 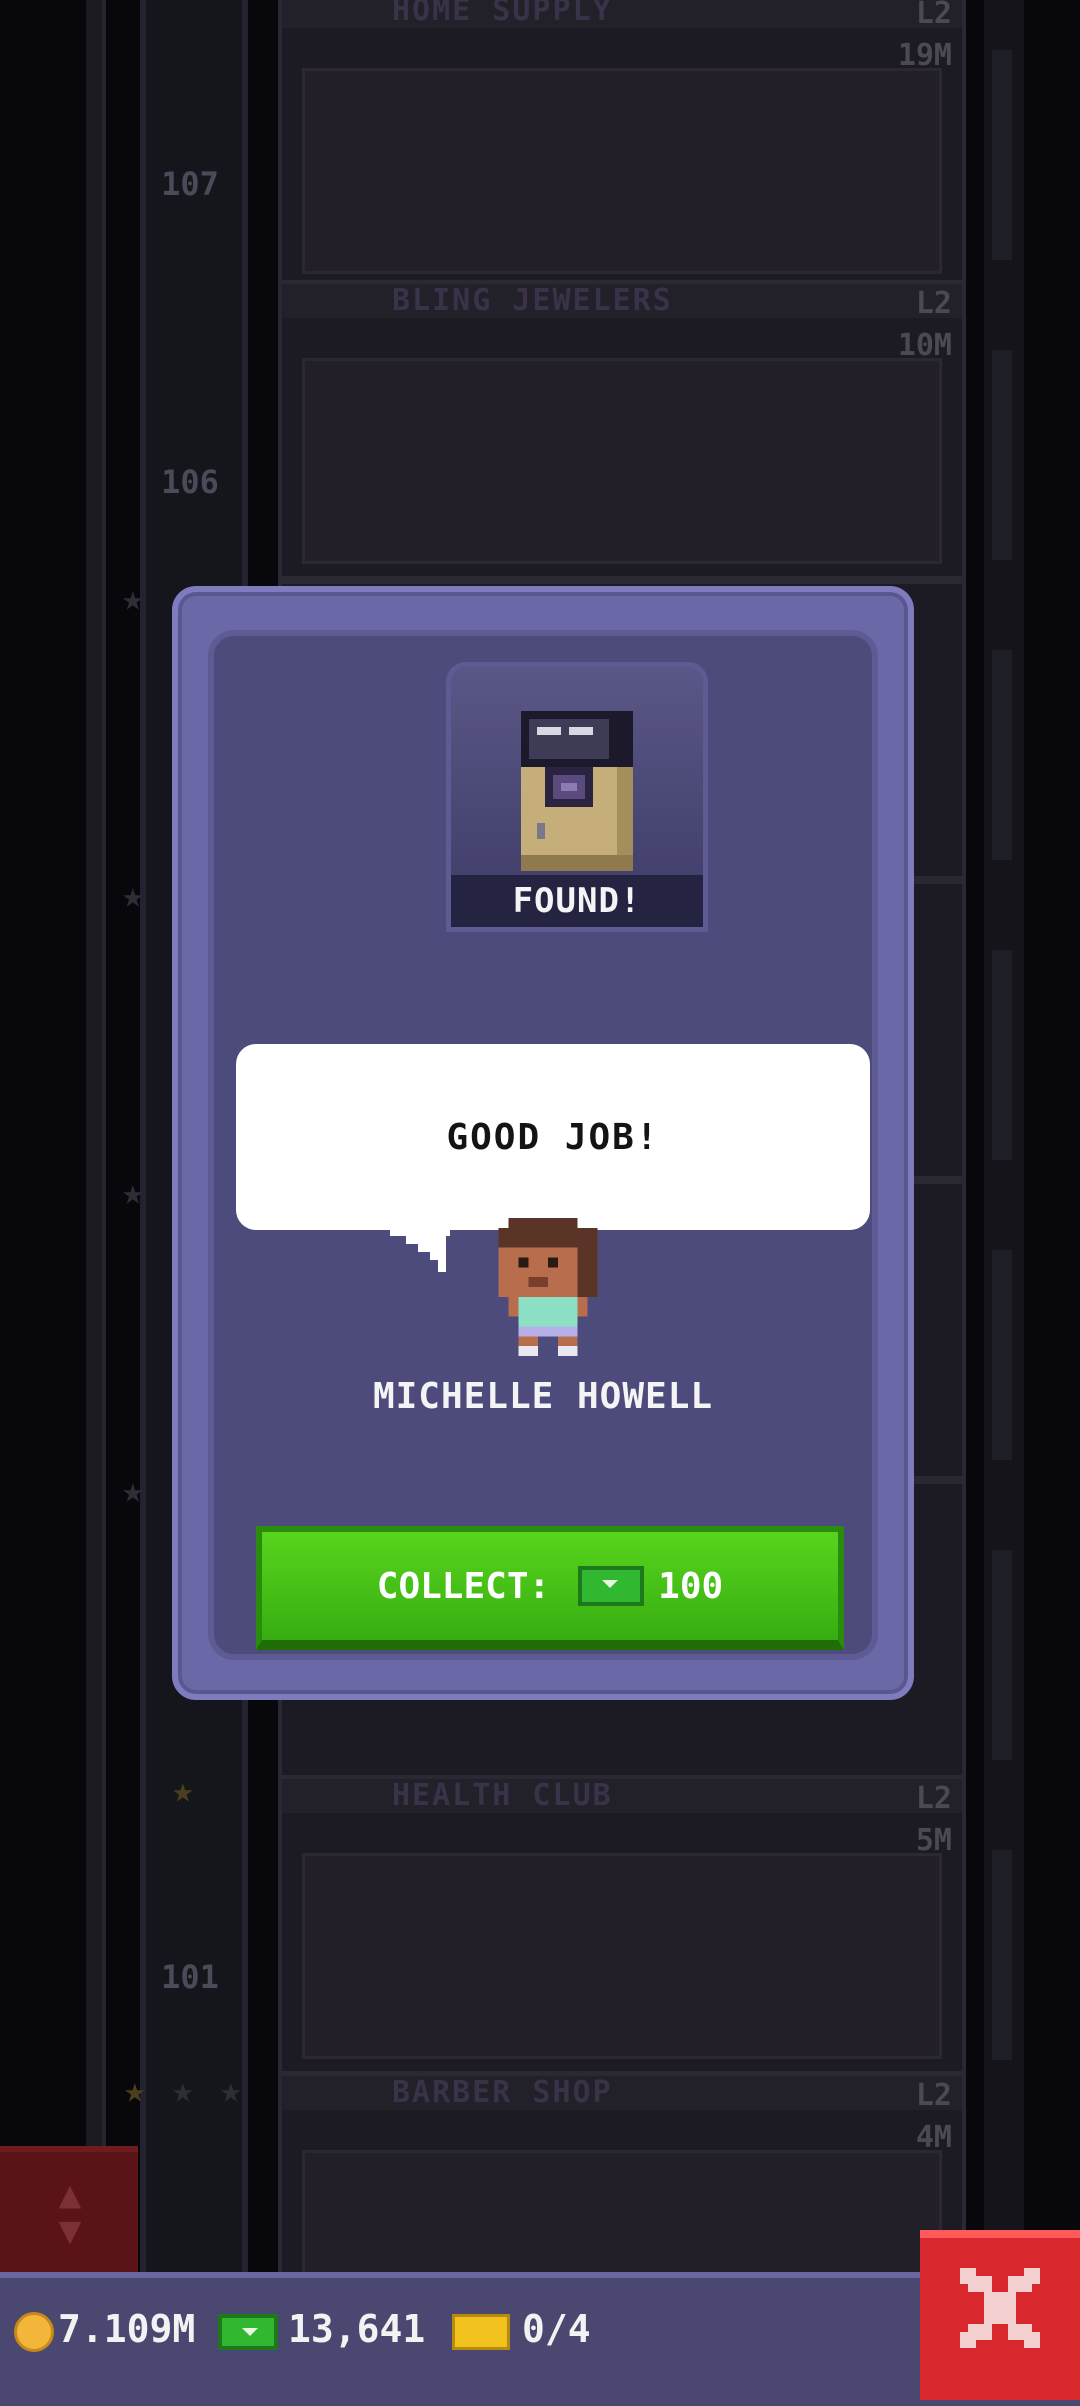 I want to click on tickets-counter: 0/4, so click(x=521, y=2329).